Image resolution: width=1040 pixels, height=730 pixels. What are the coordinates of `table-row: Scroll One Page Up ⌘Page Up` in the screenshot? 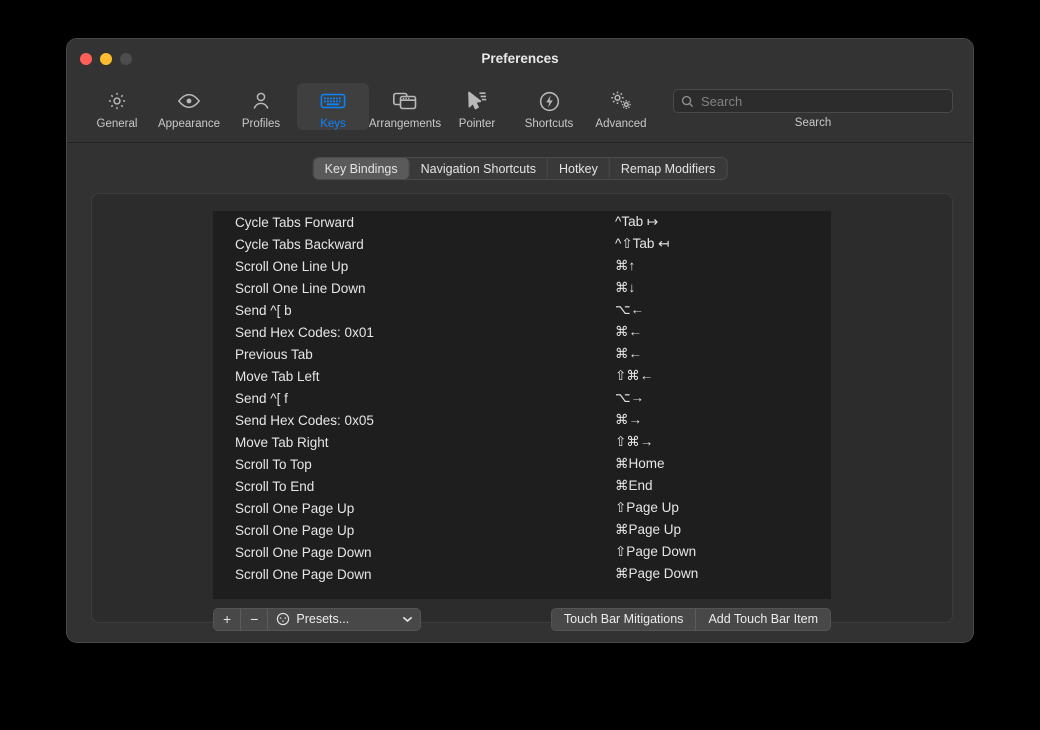 It's located at (522, 530).